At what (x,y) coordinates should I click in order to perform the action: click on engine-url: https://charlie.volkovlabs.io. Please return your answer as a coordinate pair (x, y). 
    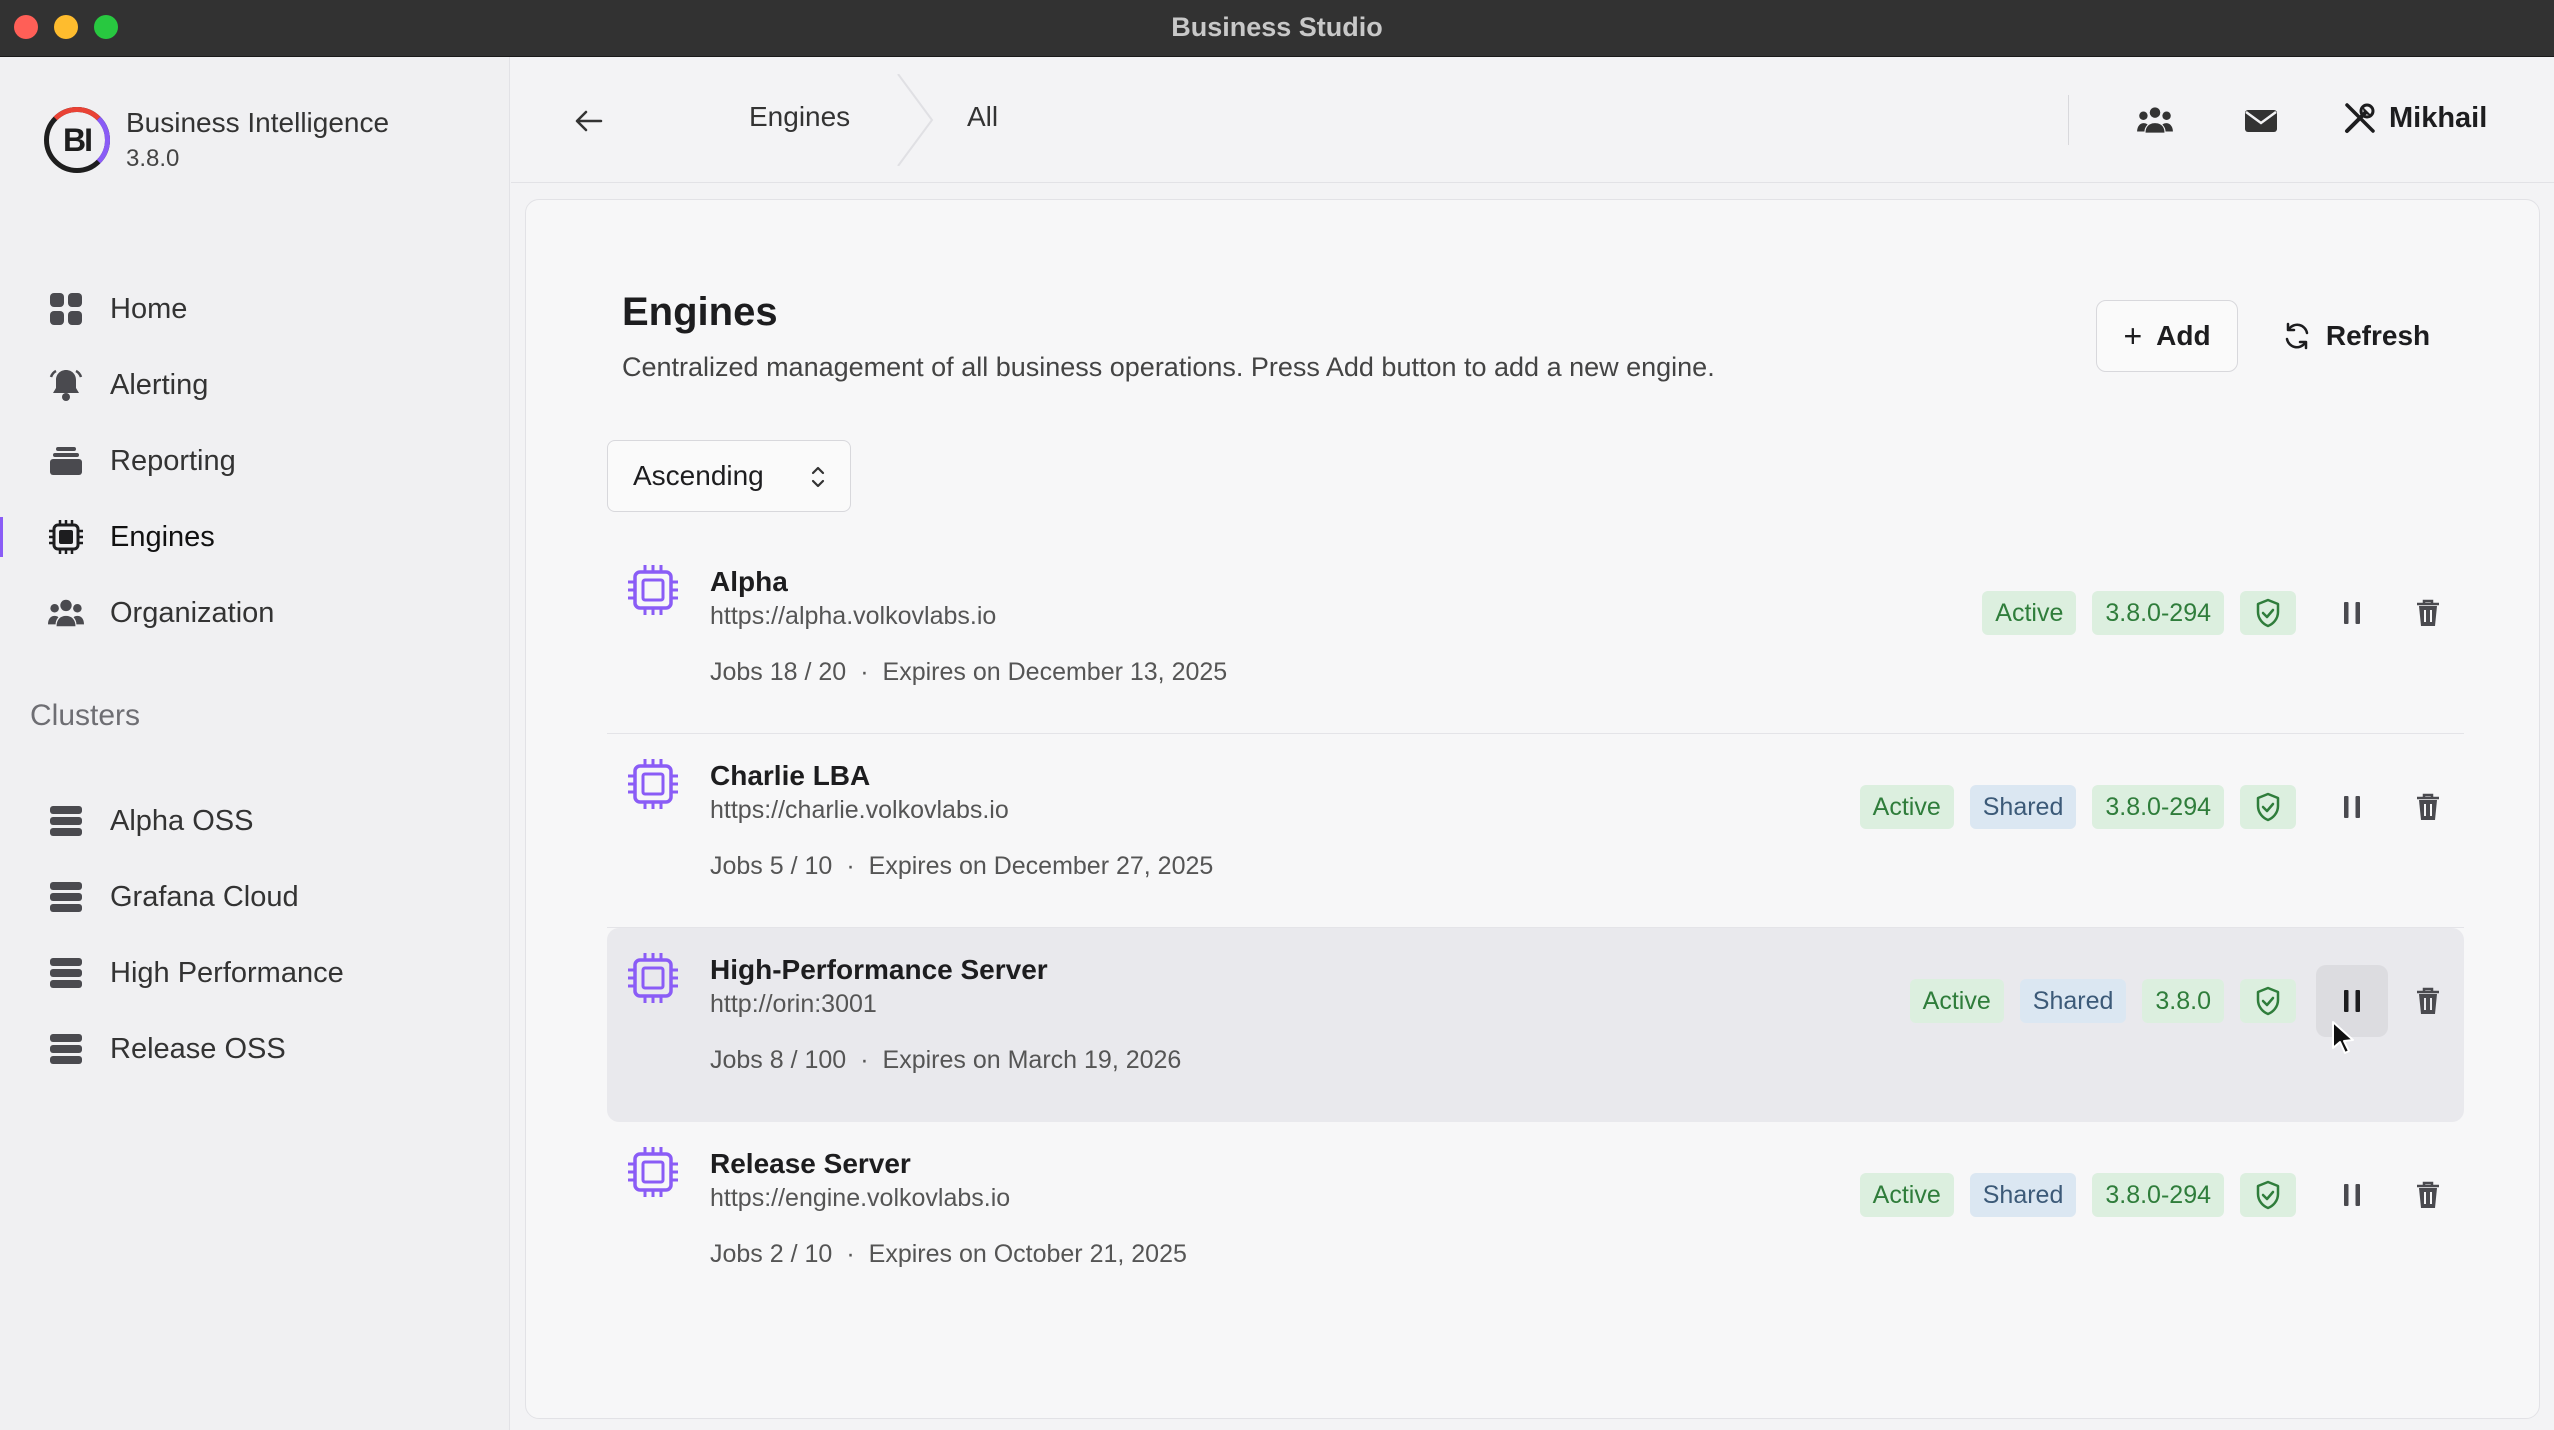
    Looking at the image, I should click on (859, 810).